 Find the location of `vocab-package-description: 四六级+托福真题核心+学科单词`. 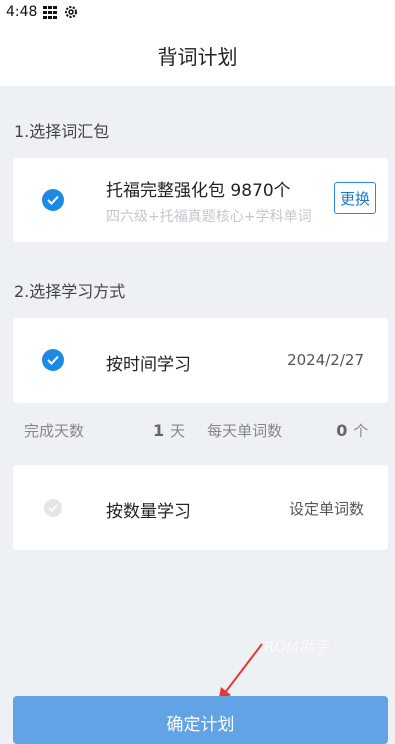

vocab-package-description: 四六级+托福真题核心+学科单词 is located at coordinates (209, 217).